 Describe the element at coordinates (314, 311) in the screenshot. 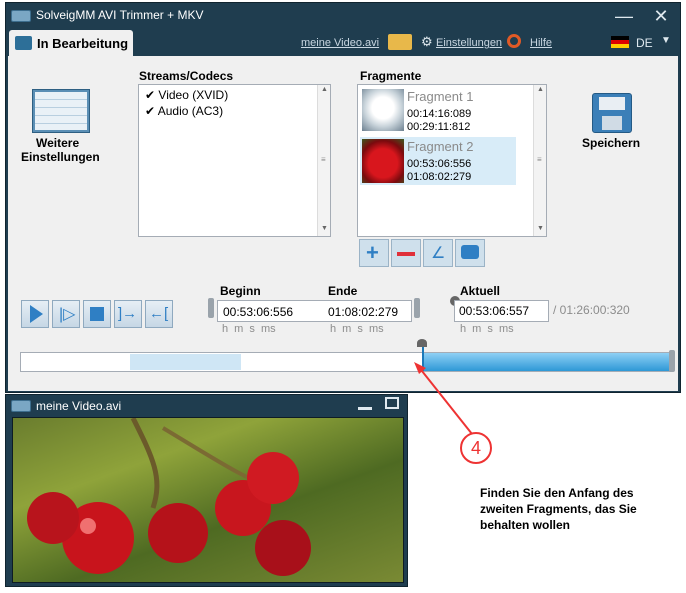

I see `begin-end-fields: 00:53:06:556 01:08:02:279` at that location.